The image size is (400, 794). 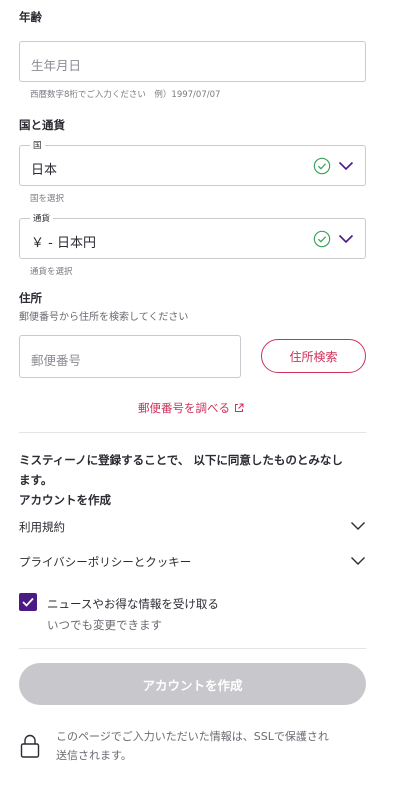 What do you see at coordinates (105, 562) in the screenshot?
I see `accordion-privacy-label: プライバシーポリシーとクッキー` at bounding box center [105, 562].